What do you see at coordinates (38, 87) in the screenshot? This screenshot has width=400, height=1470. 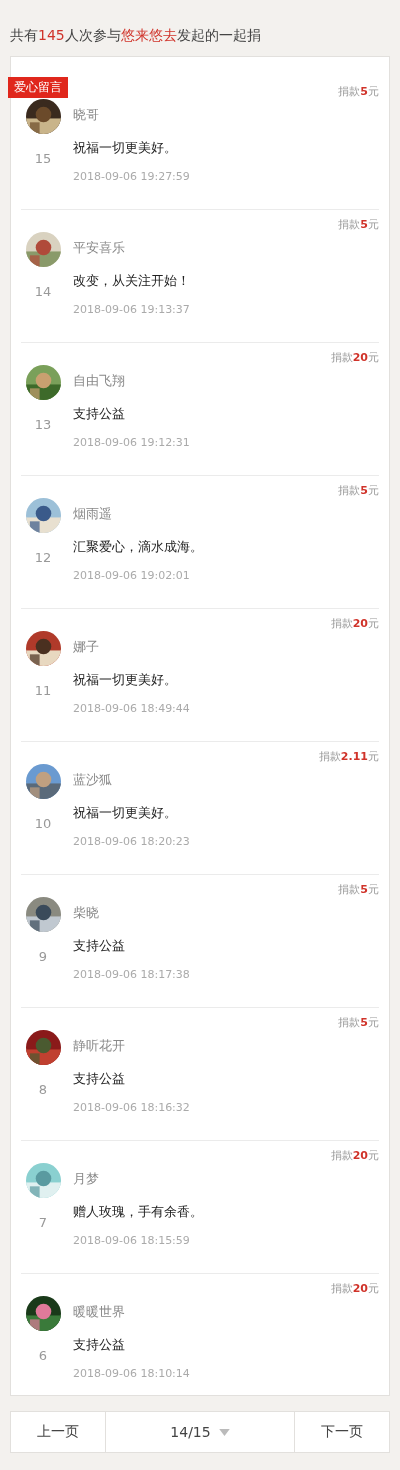 I see `section-tag: 爱心留言` at bounding box center [38, 87].